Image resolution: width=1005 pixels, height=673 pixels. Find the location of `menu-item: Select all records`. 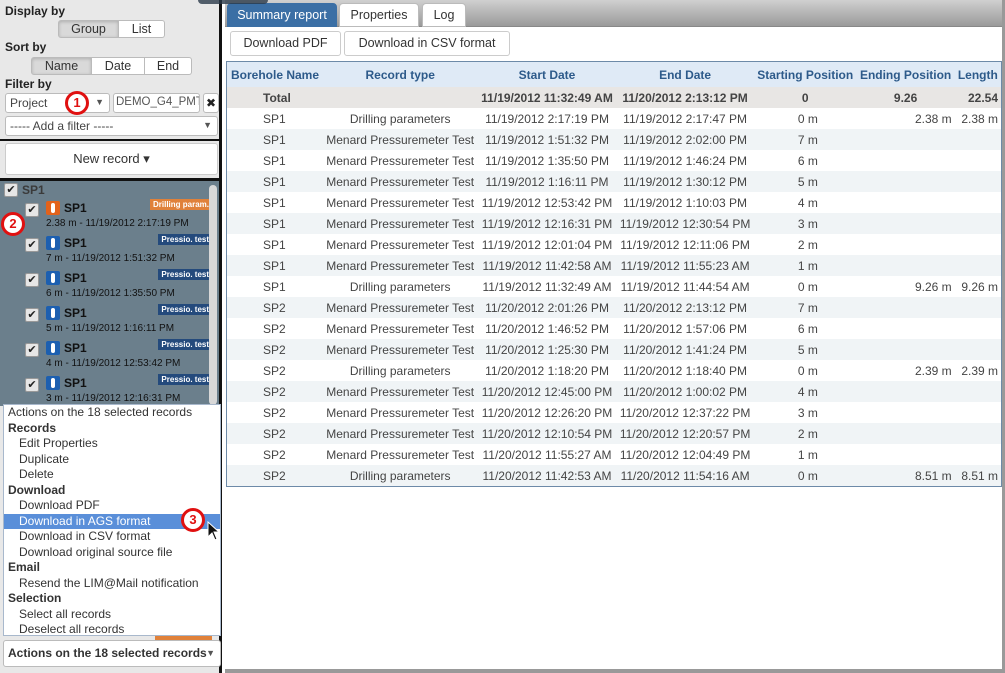

menu-item: Select all records is located at coordinates (112, 615).